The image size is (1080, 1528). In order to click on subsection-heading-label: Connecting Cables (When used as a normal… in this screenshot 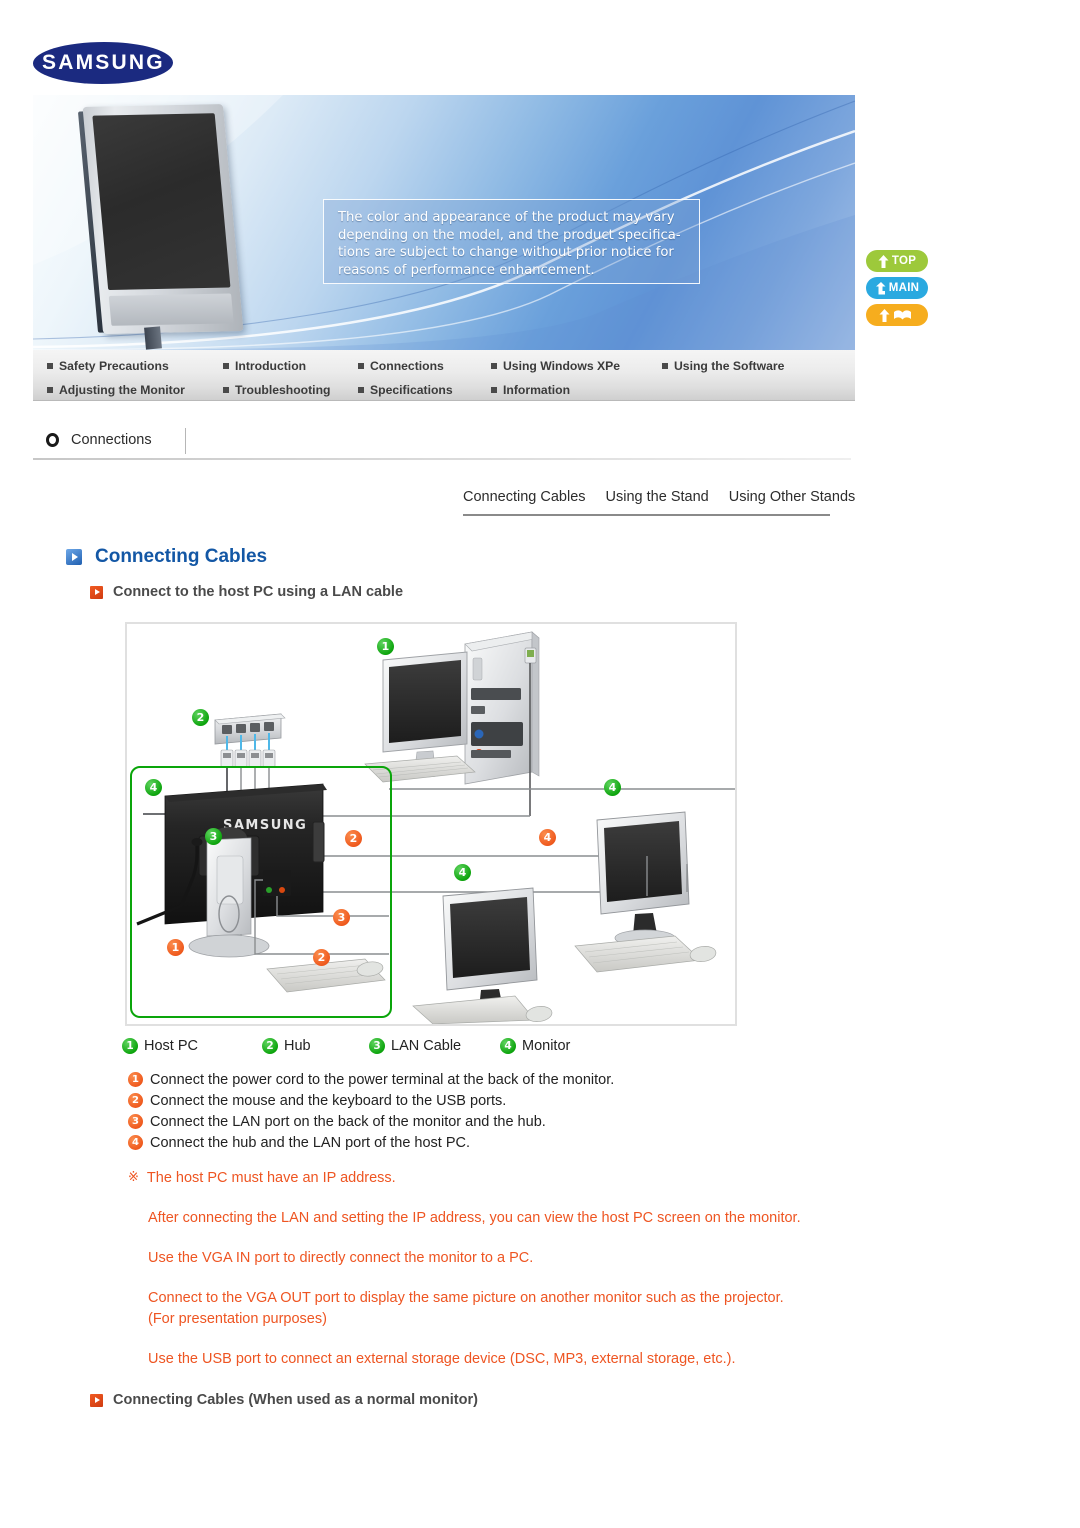, I will do `click(295, 1400)`.